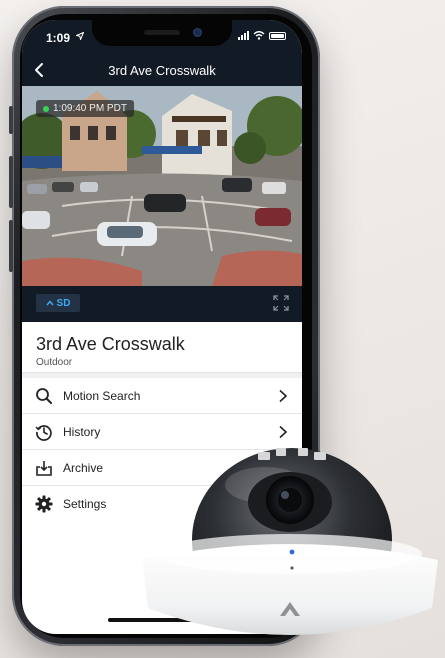  What do you see at coordinates (197, 32) in the screenshot?
I see `front-camera` at bounding box center [197, 32].